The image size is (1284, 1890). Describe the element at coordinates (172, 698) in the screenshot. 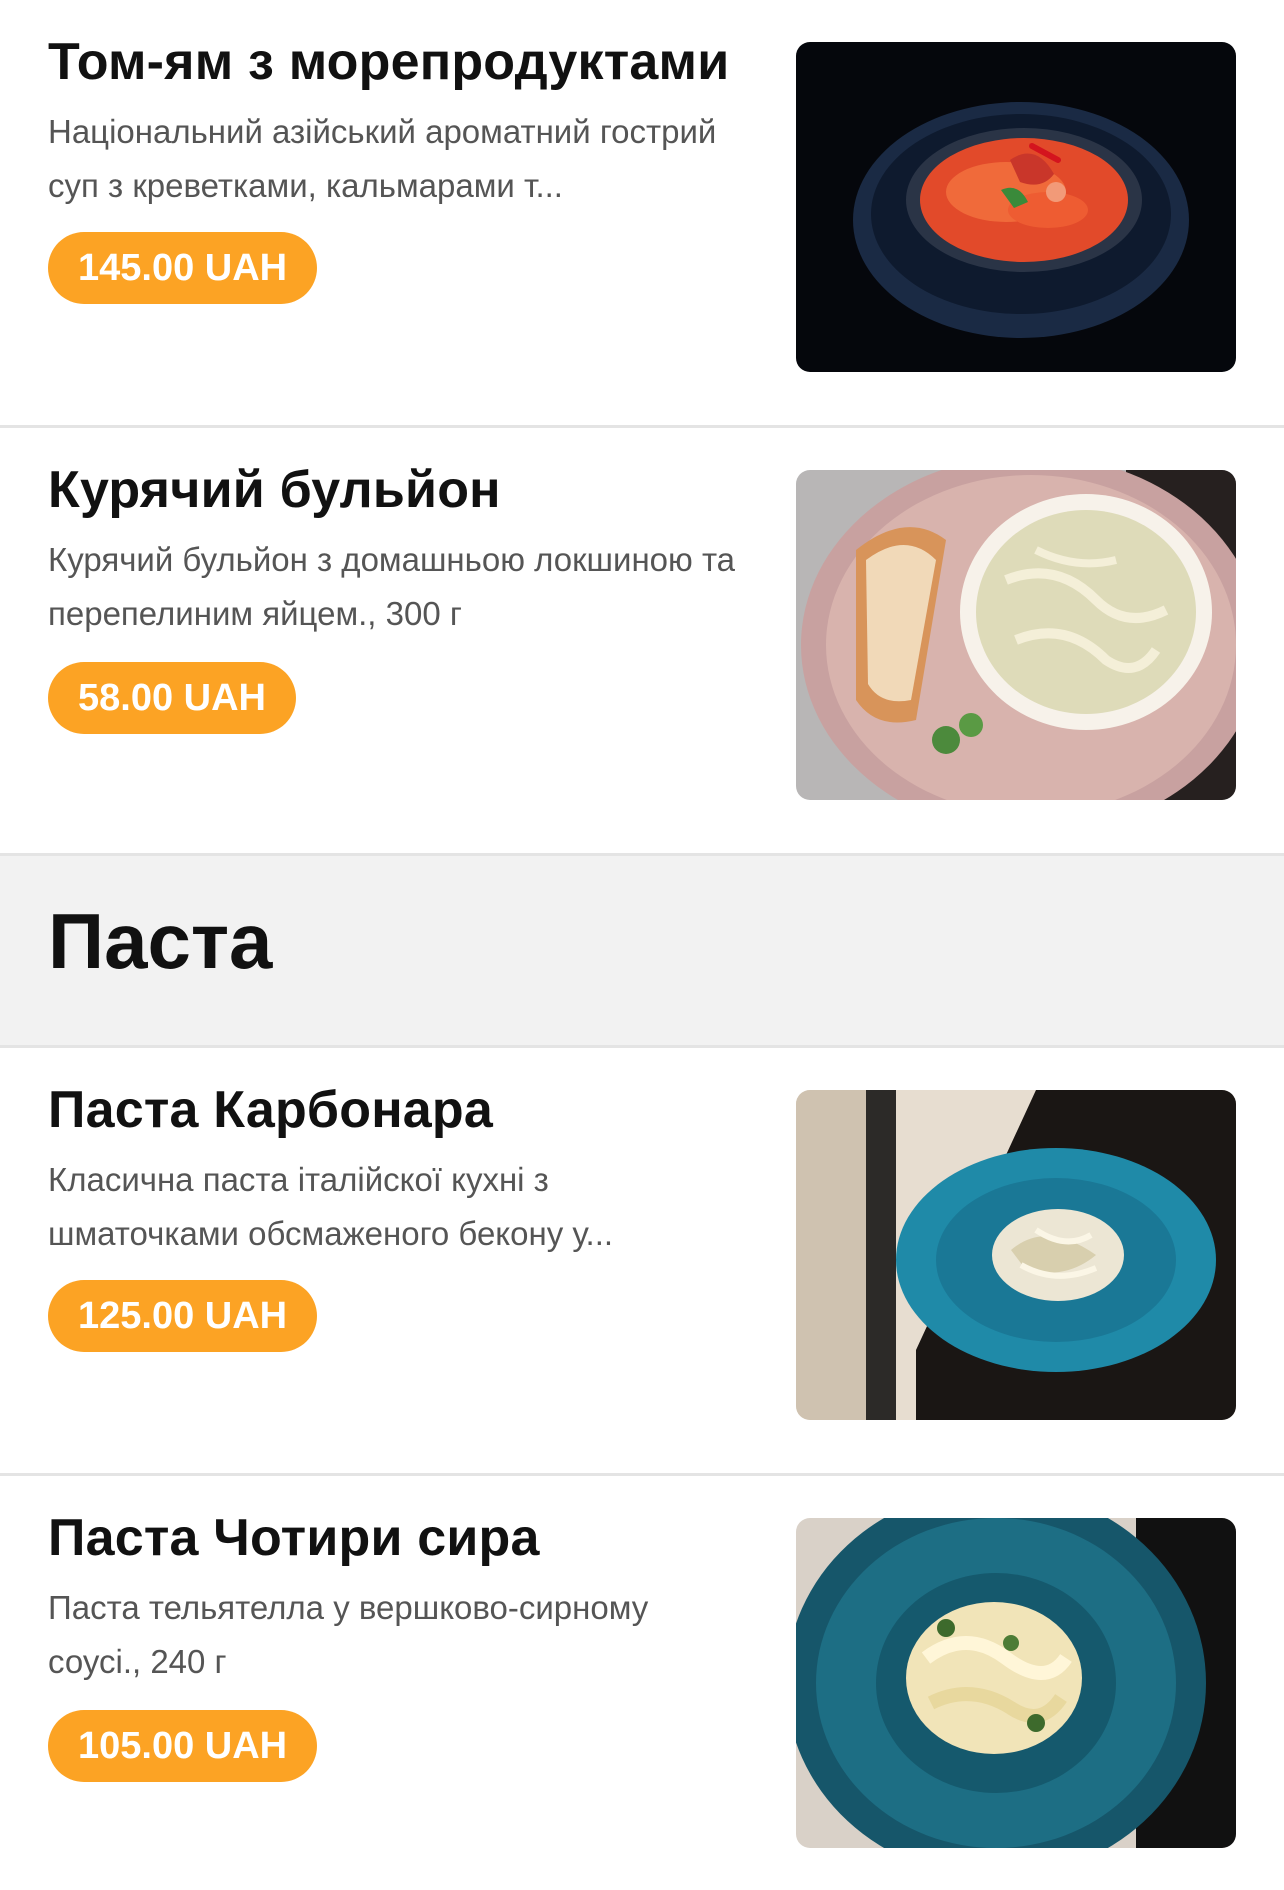

I see `price-badge: 58.00 UAH` at that location.